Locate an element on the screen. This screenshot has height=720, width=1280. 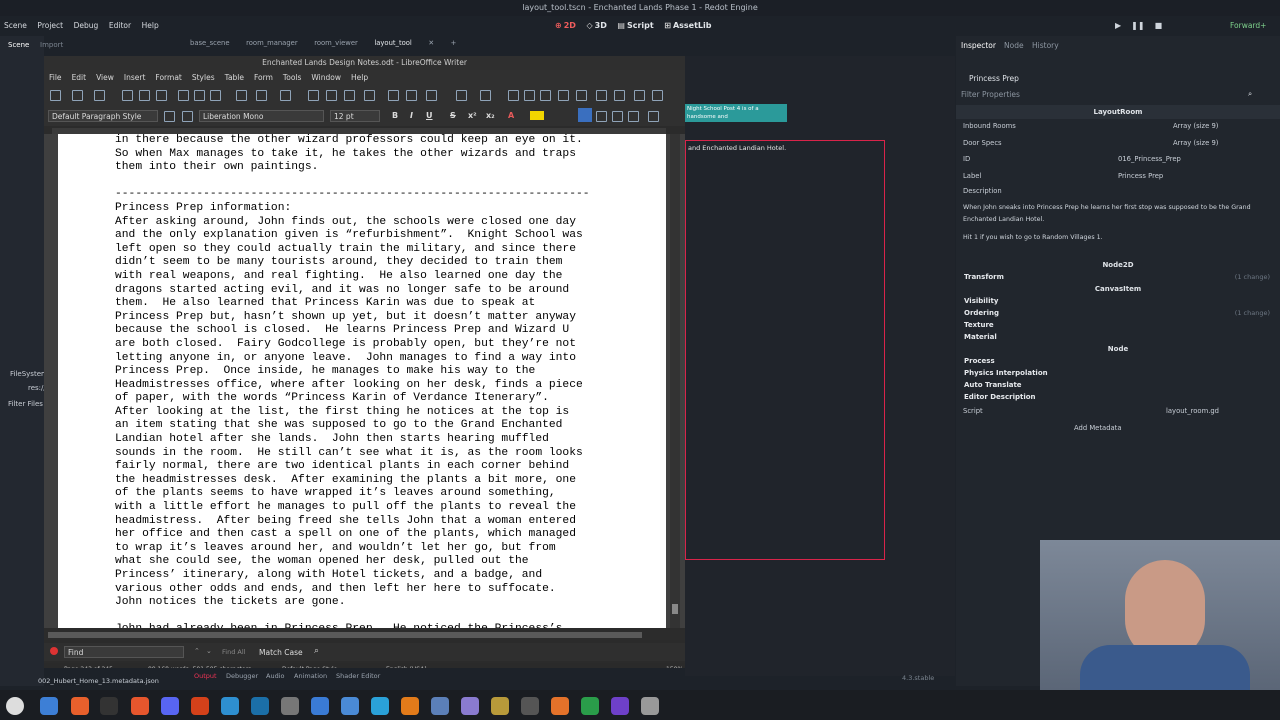
tab-script: ▤ Script is located at coordinates (635, 26).